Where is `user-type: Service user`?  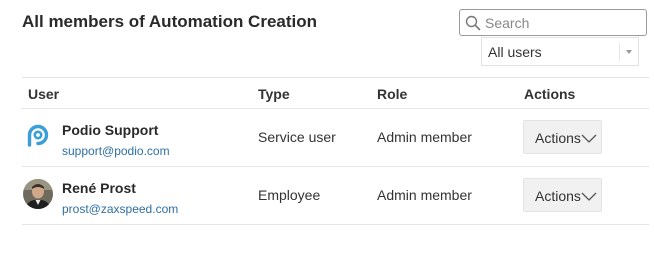 user-type: Service user is located at coordinates (297, 137).